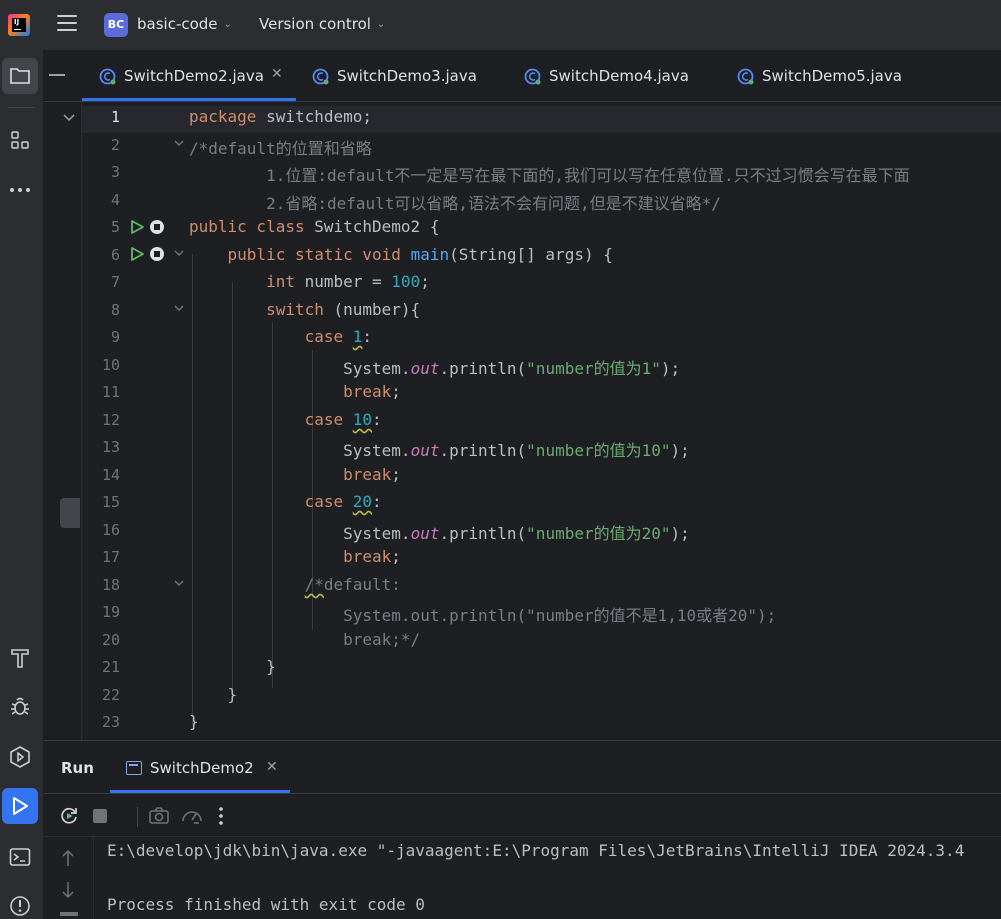 Image resolution: width=1001 pixels, height=919 pixels. I want to click on tab-switchdemo2: SwitchDemo2.java ✕, so click(194, 76).